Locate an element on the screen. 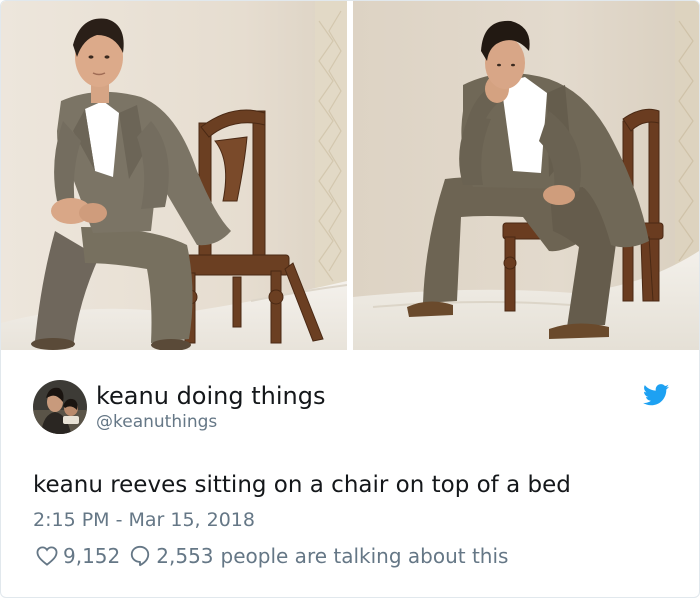 The height and width of the screenshot is (598, 700). heart-svg is located at coordinates (47, 556).